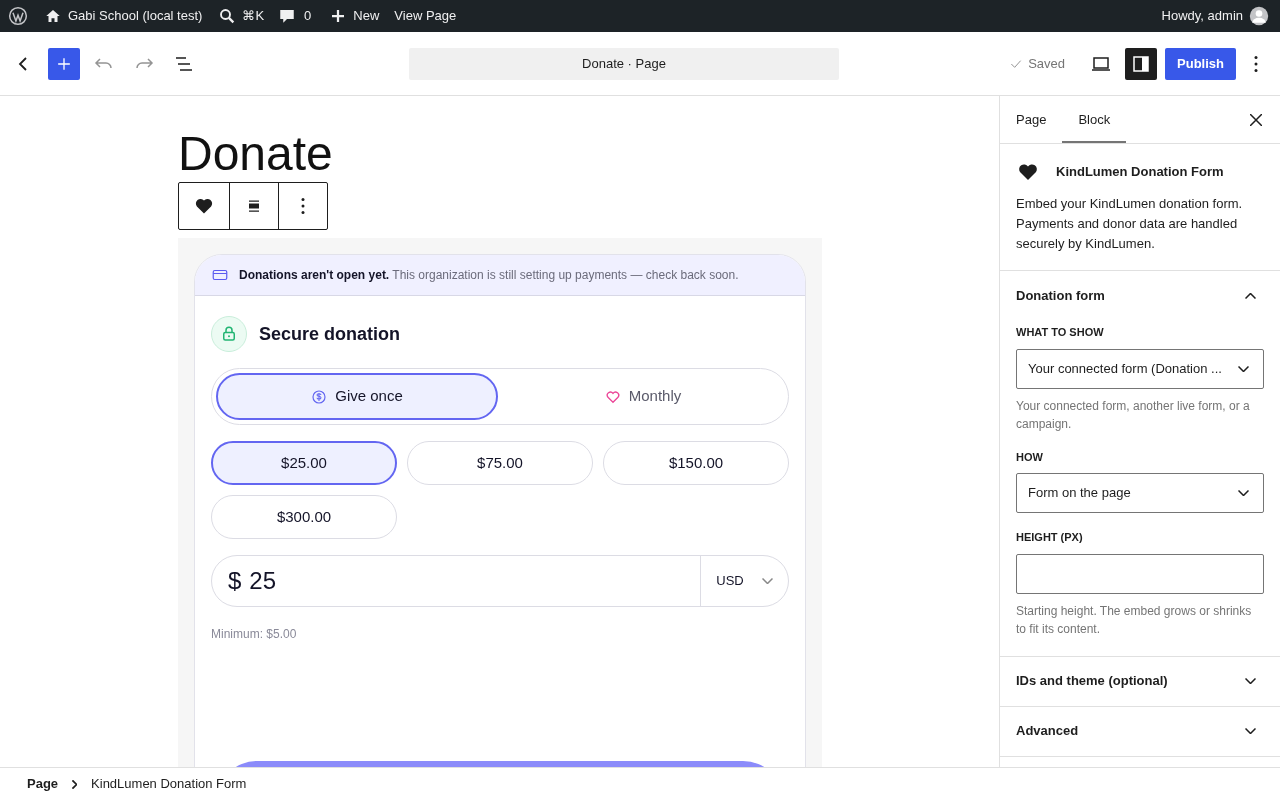  What do you see at coordinates (1141, 63) in the screenshot?
I see `settings-toggle-button` at bounding box center [1141, 63].